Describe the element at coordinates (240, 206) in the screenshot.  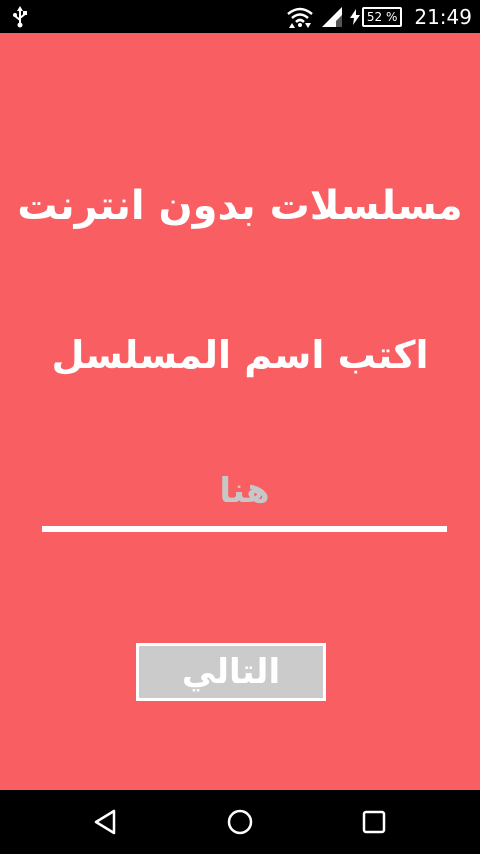
I see `app-title: مسلسلات بدون انترنت` at that location.